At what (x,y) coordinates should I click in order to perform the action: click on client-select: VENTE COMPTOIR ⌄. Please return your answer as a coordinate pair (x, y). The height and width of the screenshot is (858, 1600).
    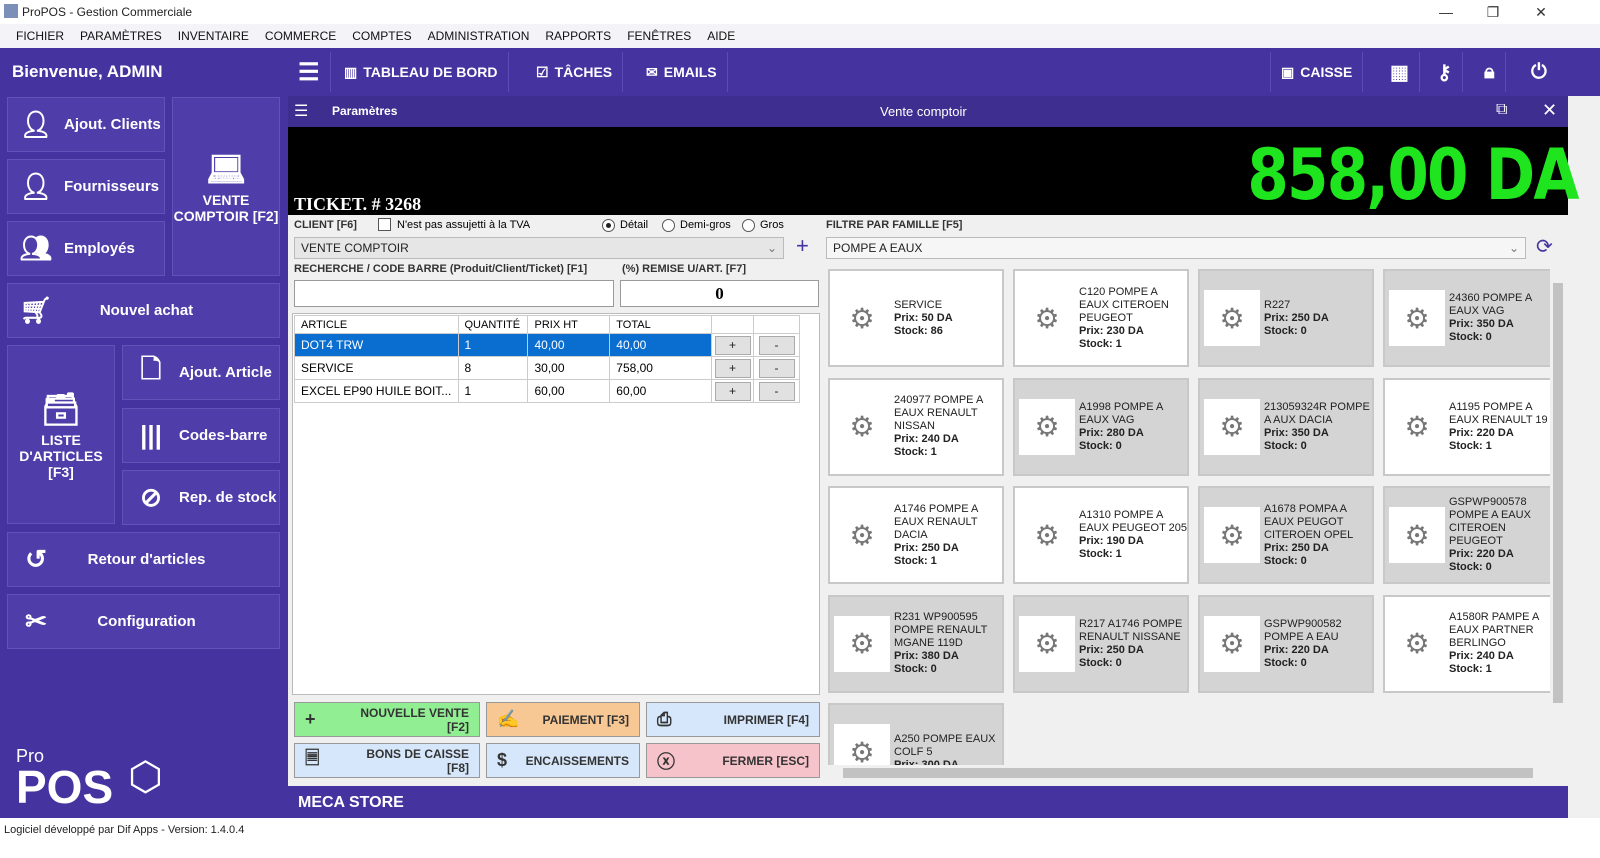
    Looking at the image, I should click on (539, 248).